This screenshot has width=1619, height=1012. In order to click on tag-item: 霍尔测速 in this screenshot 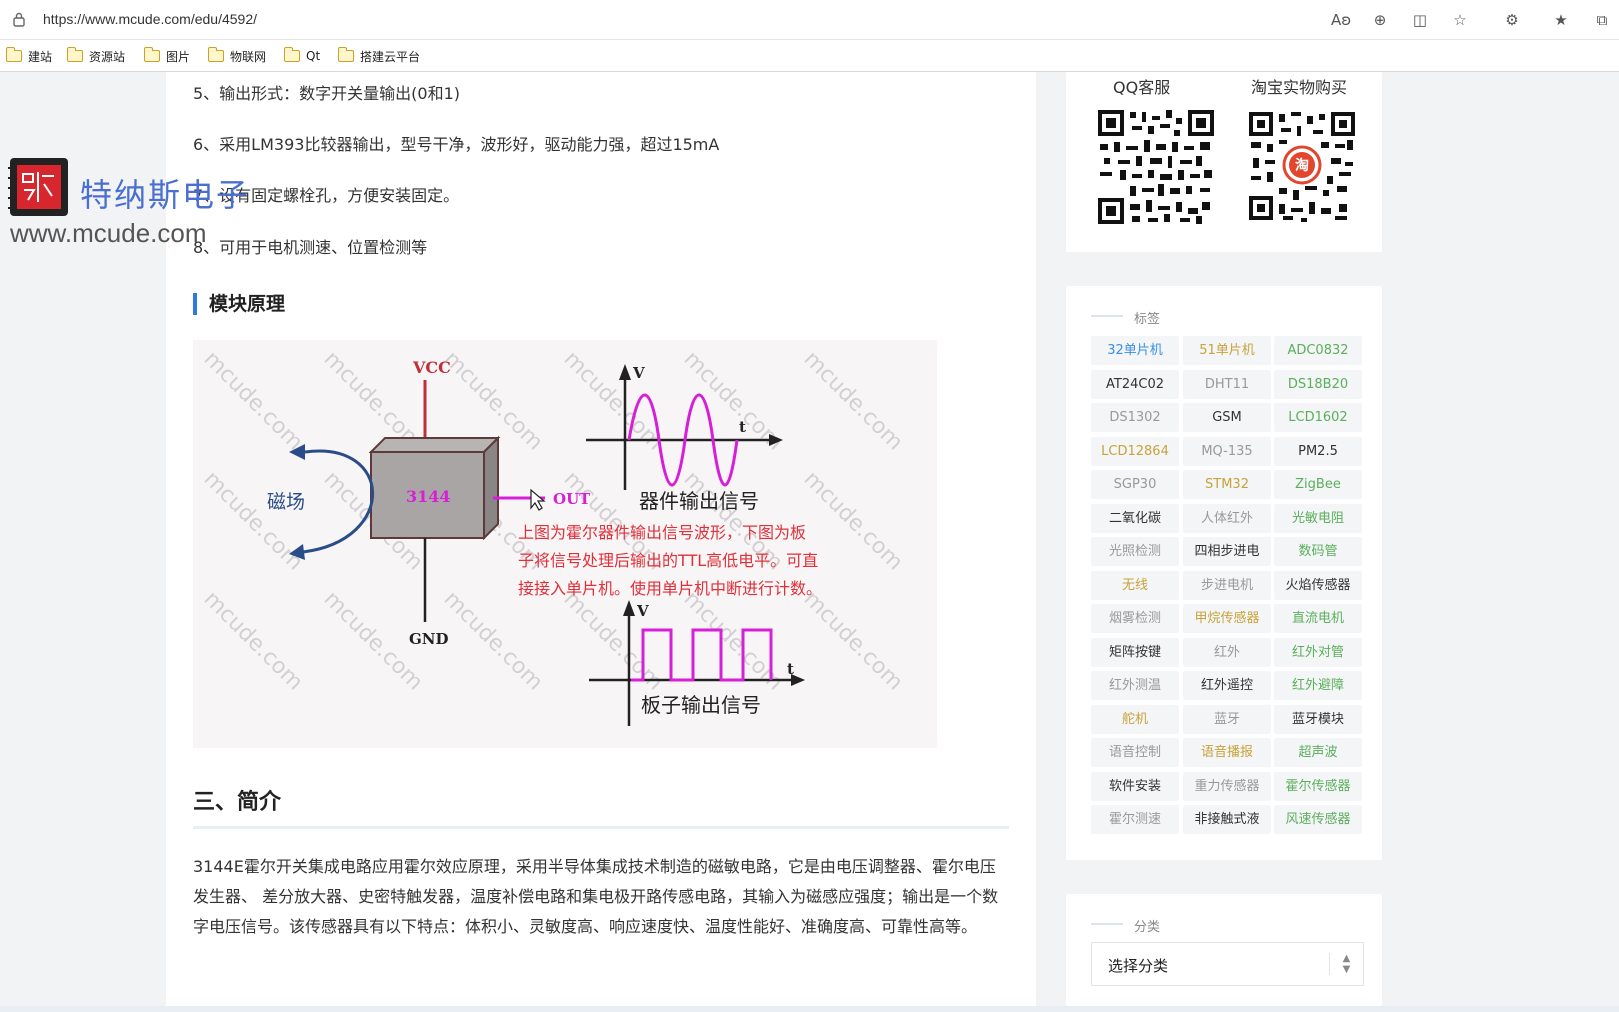, I will do `click(1135, 819)`.